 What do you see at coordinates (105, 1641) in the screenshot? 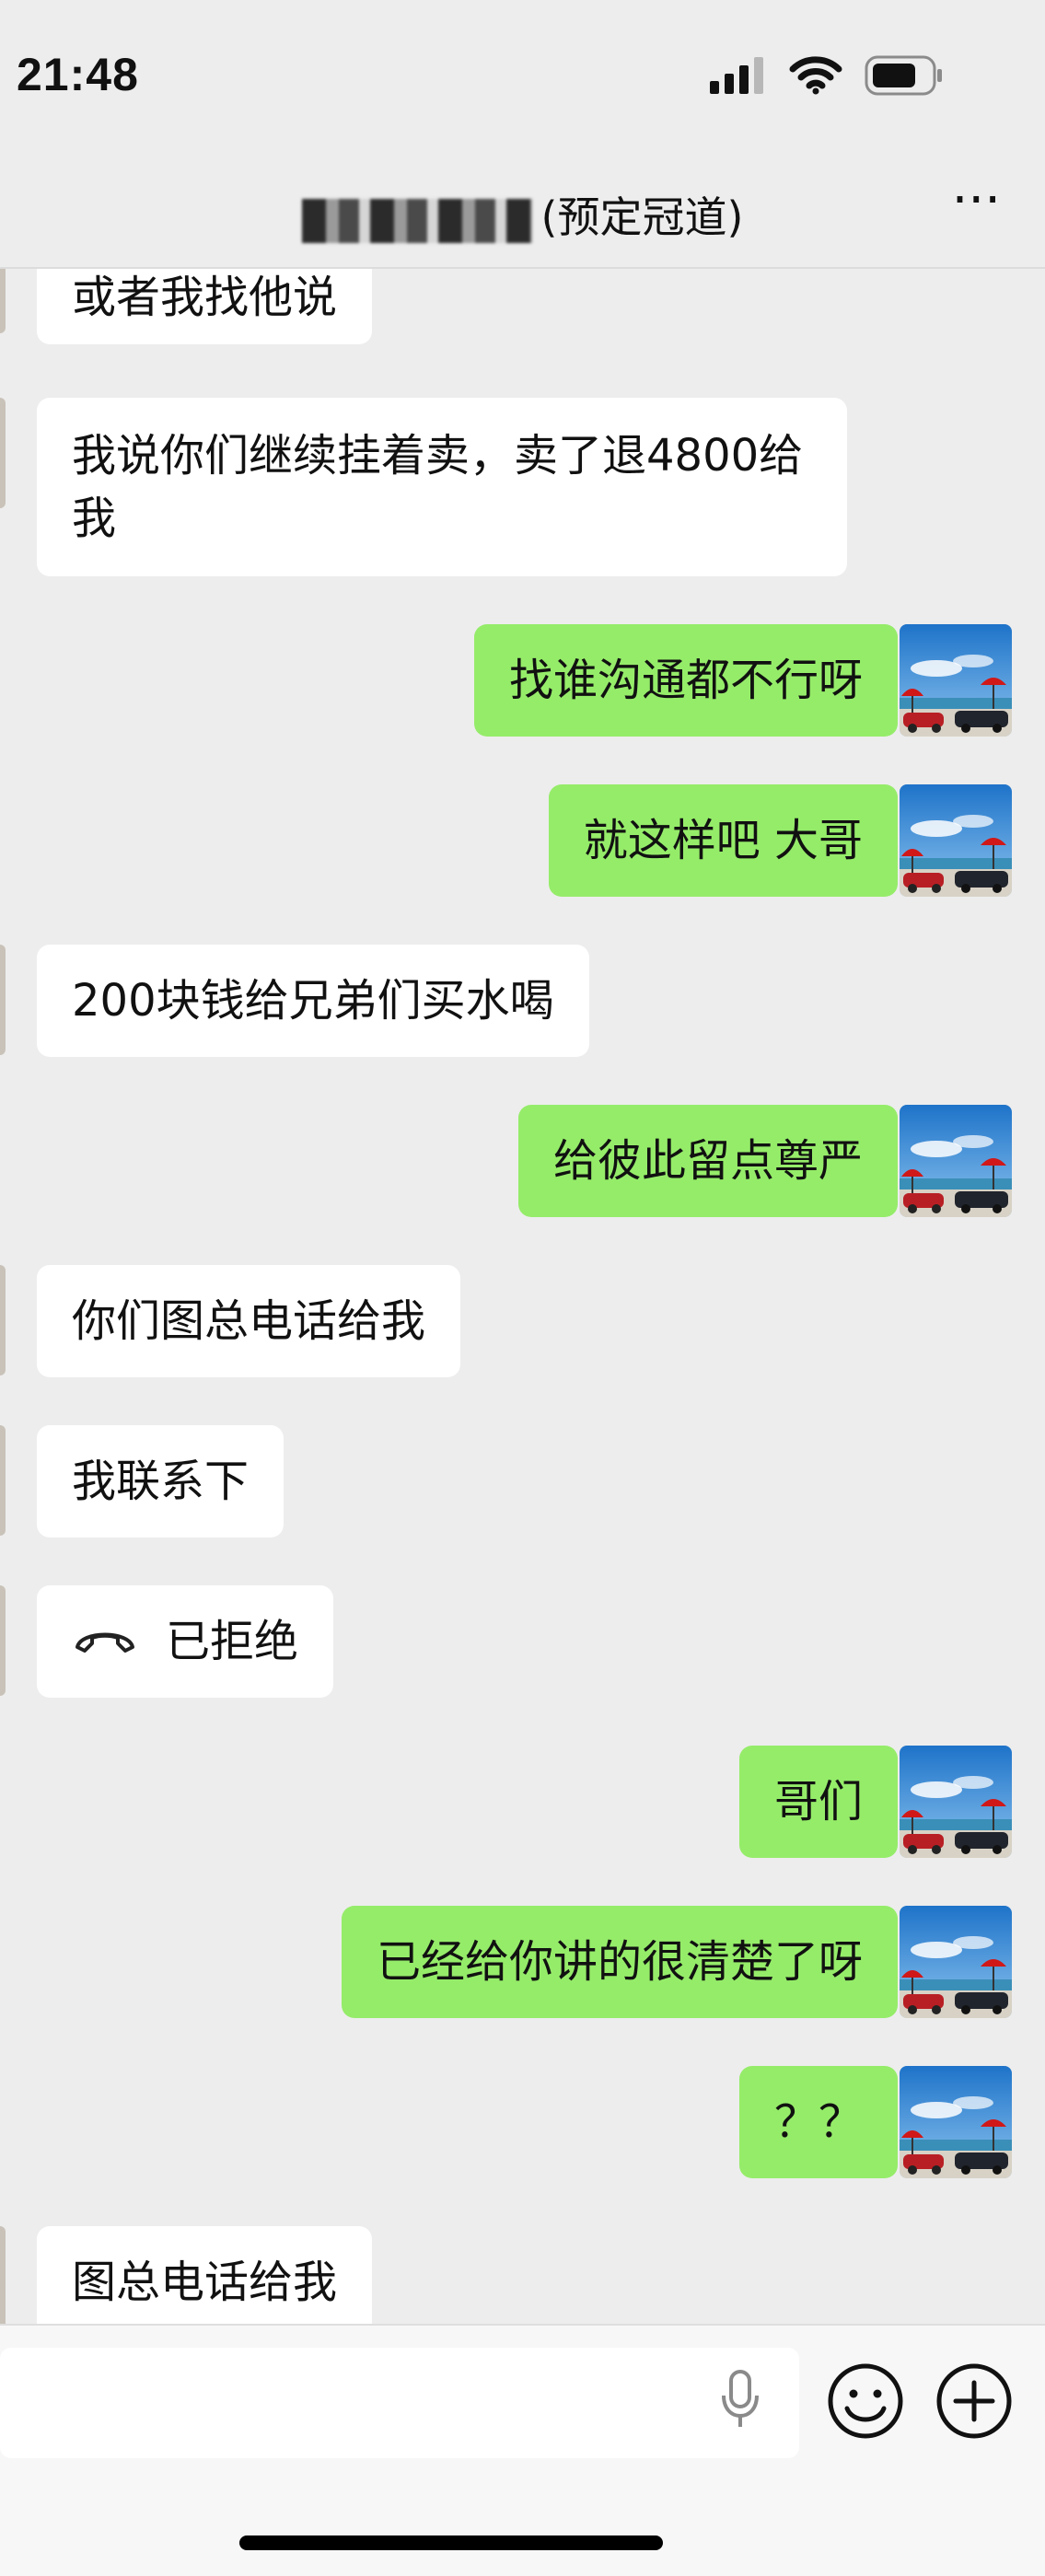
I see `phone-declined-icon` at bounding box center [105, 1641].